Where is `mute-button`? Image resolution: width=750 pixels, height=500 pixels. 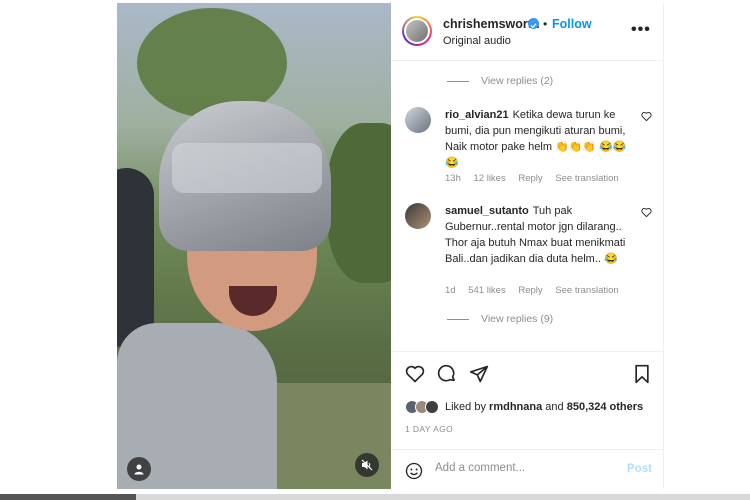
mute-button is located at coordinates (367, 465).